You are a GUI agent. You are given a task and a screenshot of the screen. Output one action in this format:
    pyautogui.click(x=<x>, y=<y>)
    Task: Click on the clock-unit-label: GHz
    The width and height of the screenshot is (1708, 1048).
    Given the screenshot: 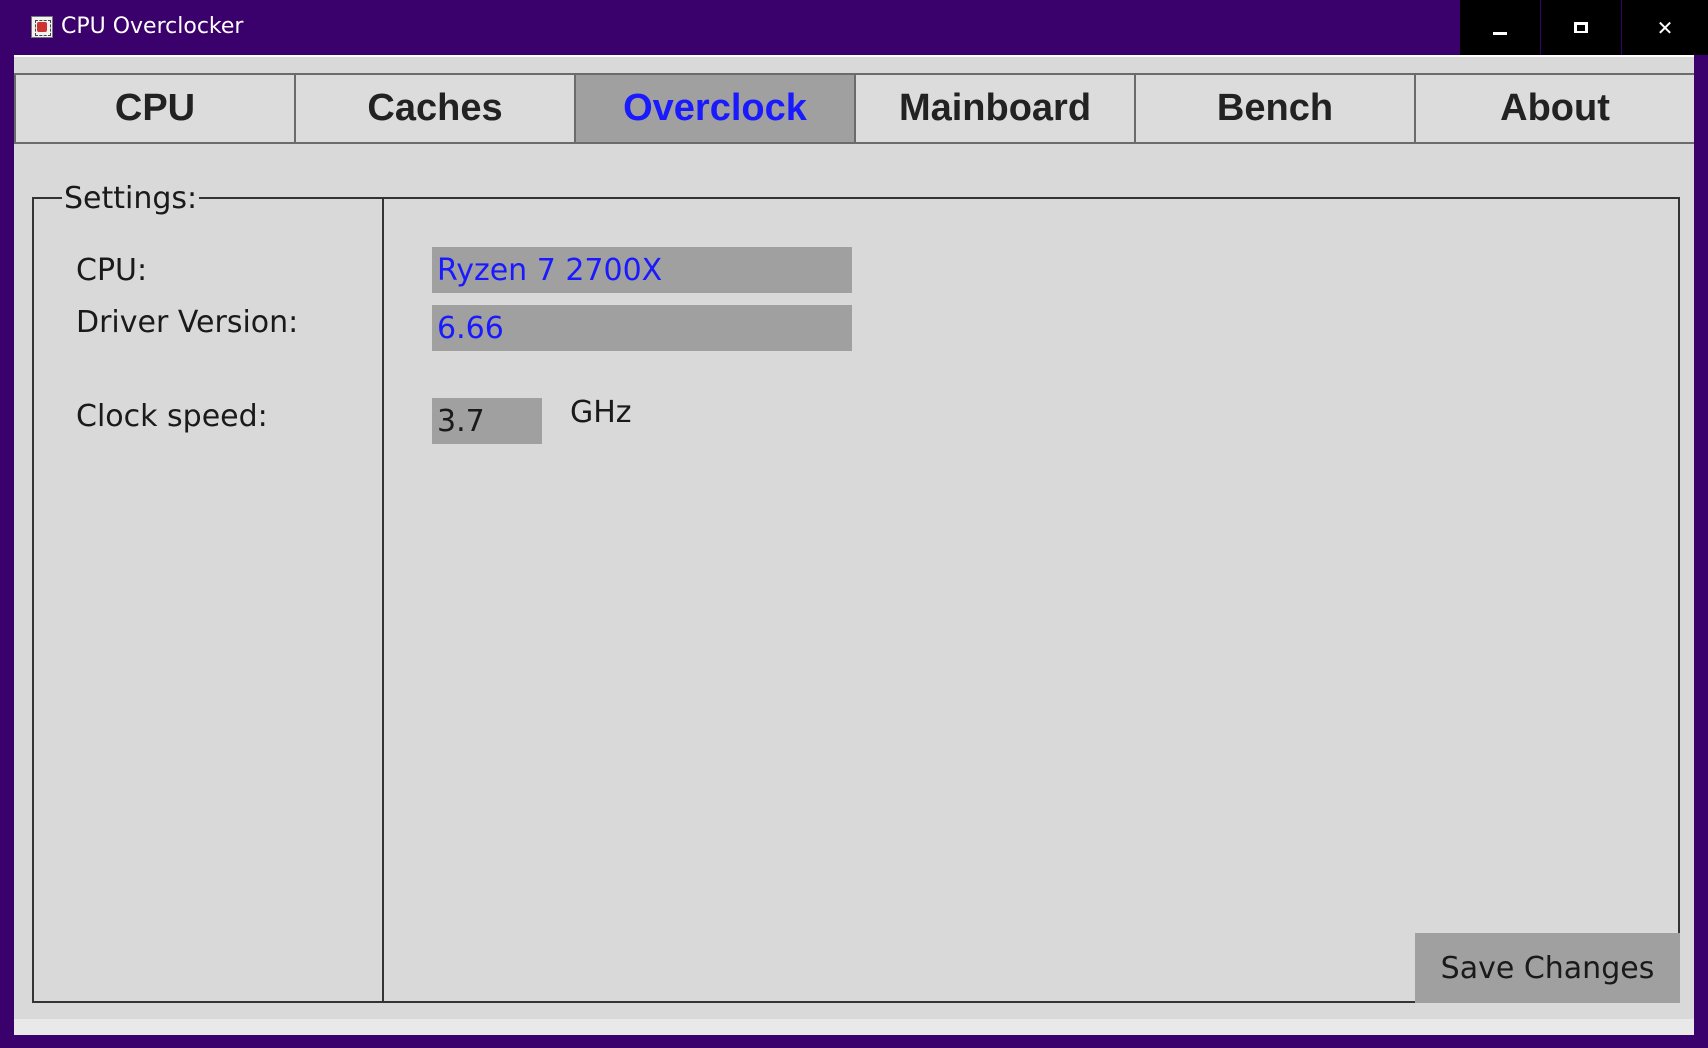 What is the action you would take?
    pyautogui.click(x=601, y=412)
    